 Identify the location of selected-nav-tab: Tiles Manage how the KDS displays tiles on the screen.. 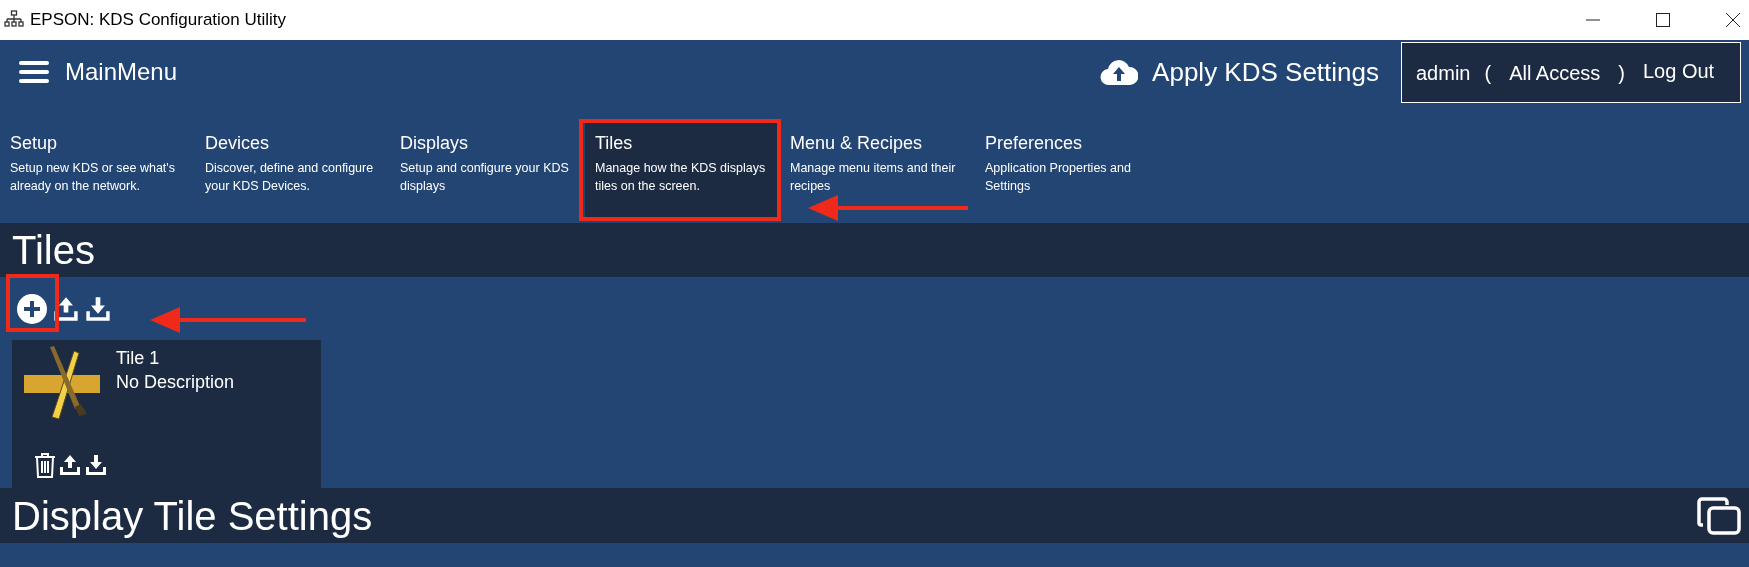
(682, 170).